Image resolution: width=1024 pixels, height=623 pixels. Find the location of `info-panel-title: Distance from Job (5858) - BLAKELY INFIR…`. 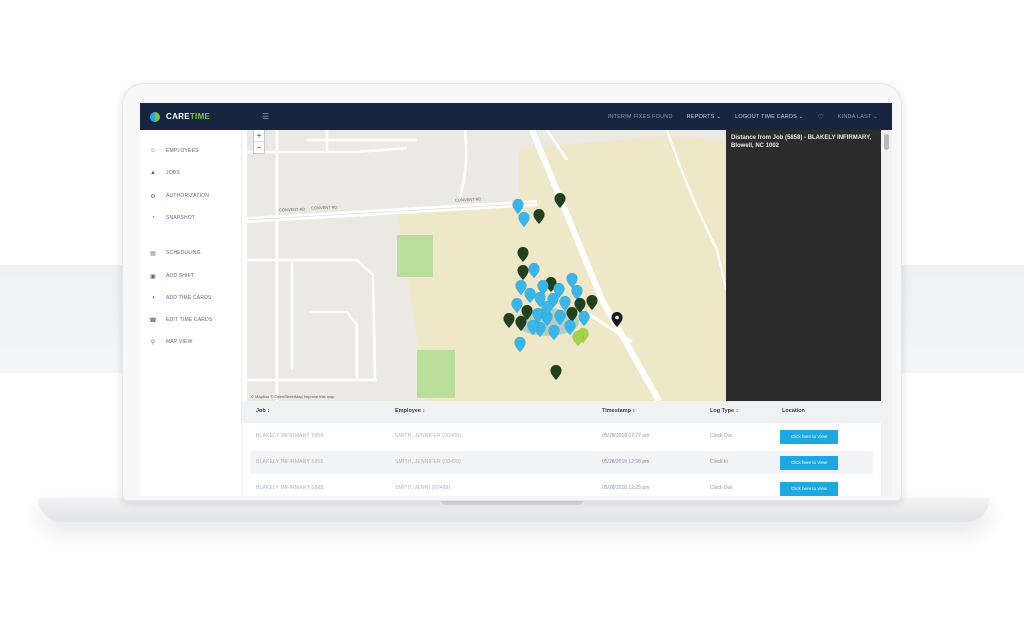

info-panel-title: Distance from Job (5858) - BLAKELY INFIR… is located at coordinates (801, 142).